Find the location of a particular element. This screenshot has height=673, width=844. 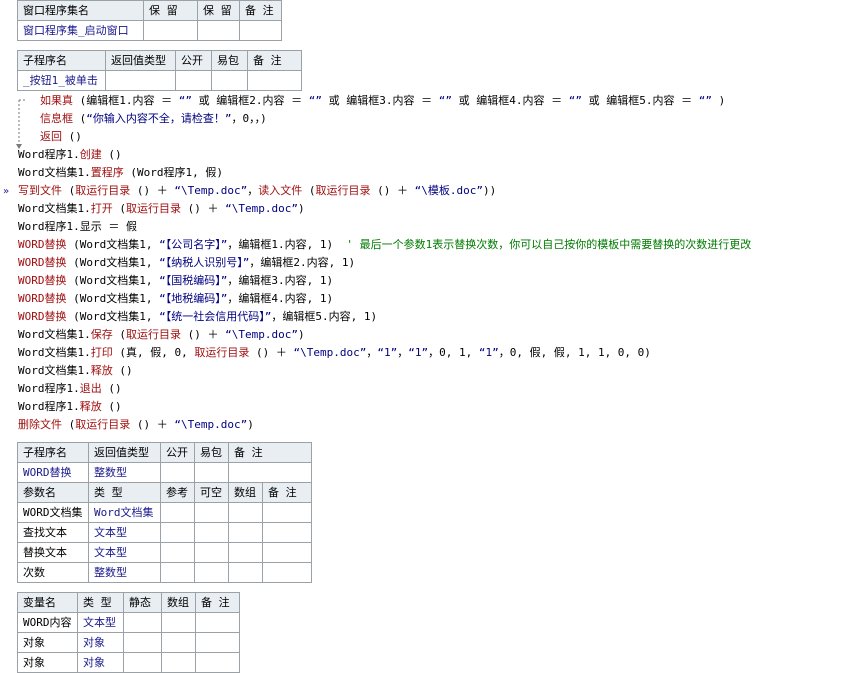

subroutine-row: _按钮1_被单击 is located at coordinates (159, 80).